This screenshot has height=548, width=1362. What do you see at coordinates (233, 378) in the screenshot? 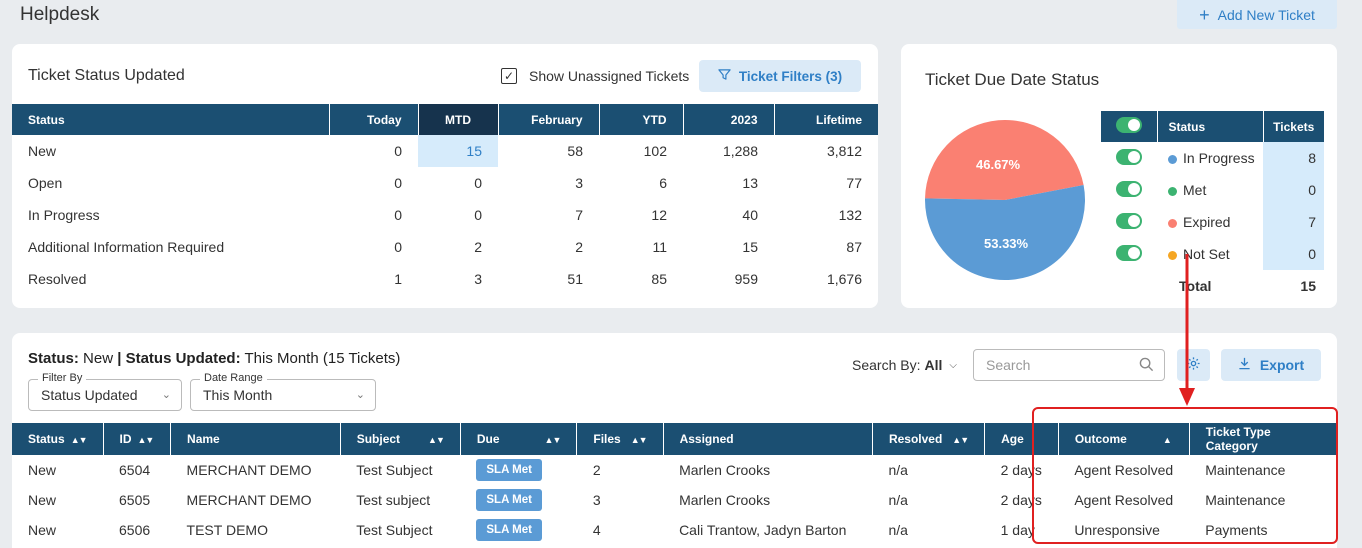
I see `date-range-label: Date Range` at bounding box center [233, 378].